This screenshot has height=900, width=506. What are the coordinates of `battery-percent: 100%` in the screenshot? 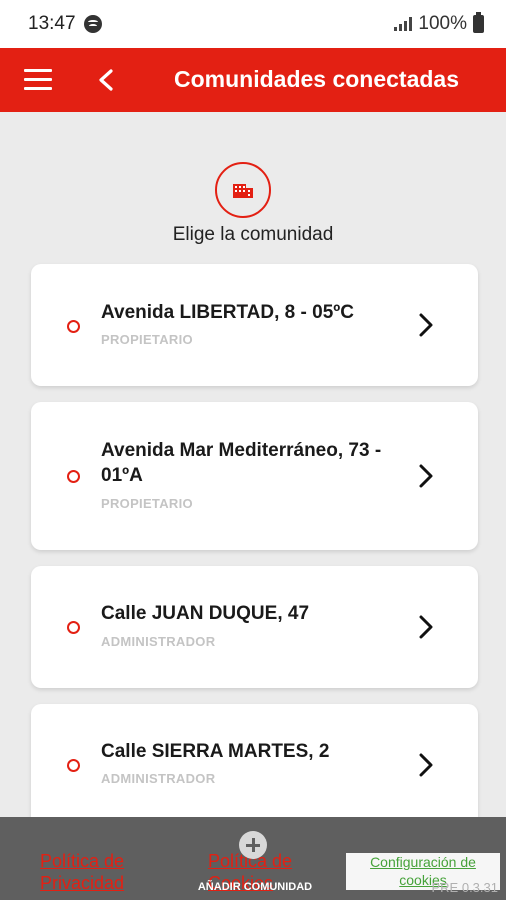 It's located at (442, 23).